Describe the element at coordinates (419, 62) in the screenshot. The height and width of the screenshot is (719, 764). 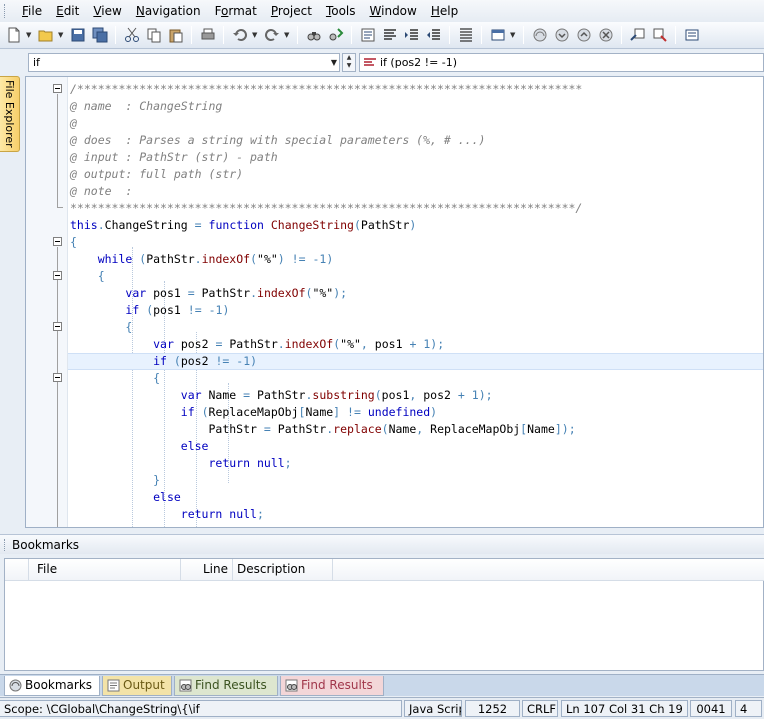
I see `function-field-value: if (pos2 != -1)` at that location.